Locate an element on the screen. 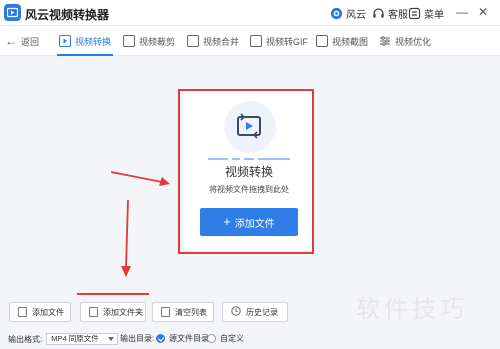 This screenshot has height=349, width=500. output-format-label: 输出格式: is located at coordinates (25, 339).